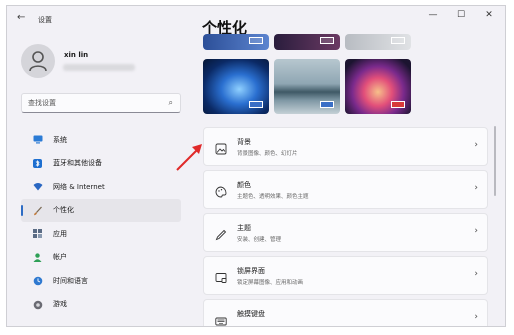 This screenshot has height=335, width=514. What do you see at coordinates (171, 103) in the screenshot?
I see `search-icon: ⌕` at bounding box center [171, 103].